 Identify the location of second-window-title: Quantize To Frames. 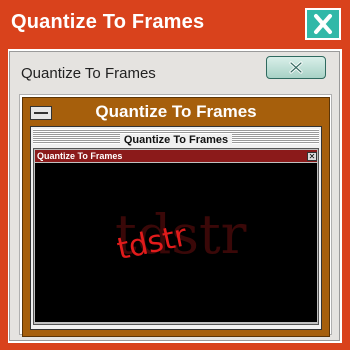
(88, 73).